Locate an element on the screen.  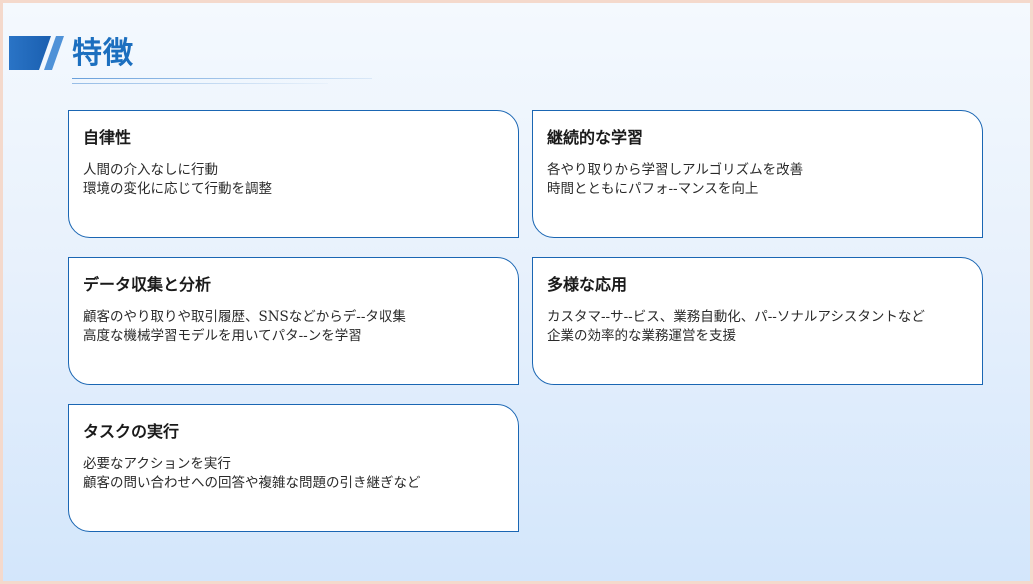
title-underline-secondary is located at coordinates (200, 83).